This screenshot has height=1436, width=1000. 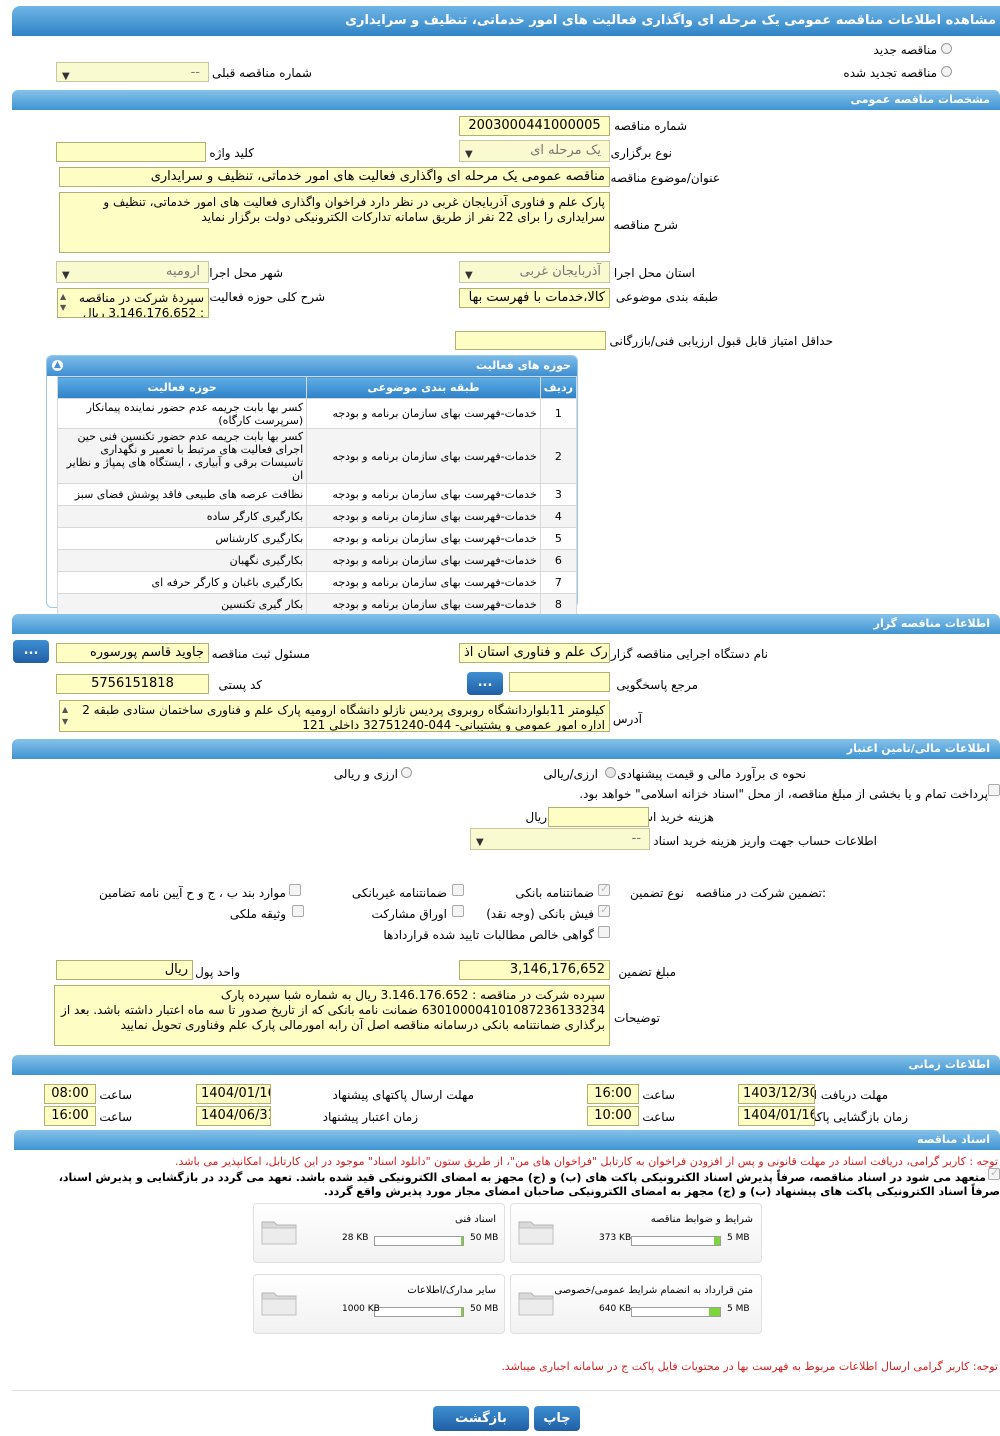 I want to click on nonbank-guarantee-checkbox, so click(x=458, y=890).